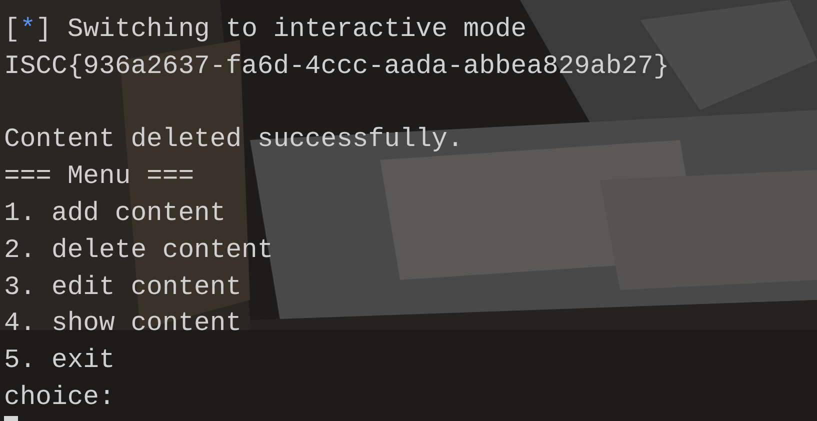 This screenshot has height=421, width=817. What do you see at coordinates (265, 29) in the screenshot?
I see `output-line: [*] Switching to interactive mode` at bounding box center [265, 29].